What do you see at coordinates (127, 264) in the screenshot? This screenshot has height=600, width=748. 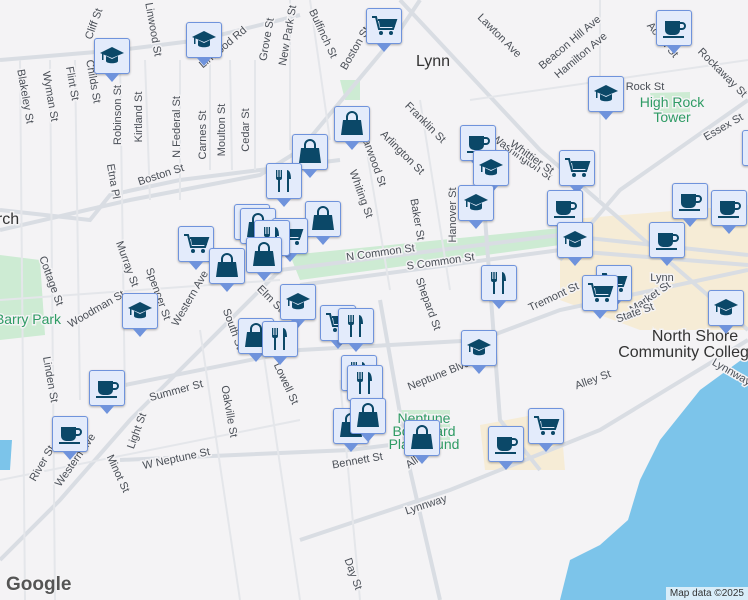 I see `street-label: Murray St` at bounding box center [127, 264].